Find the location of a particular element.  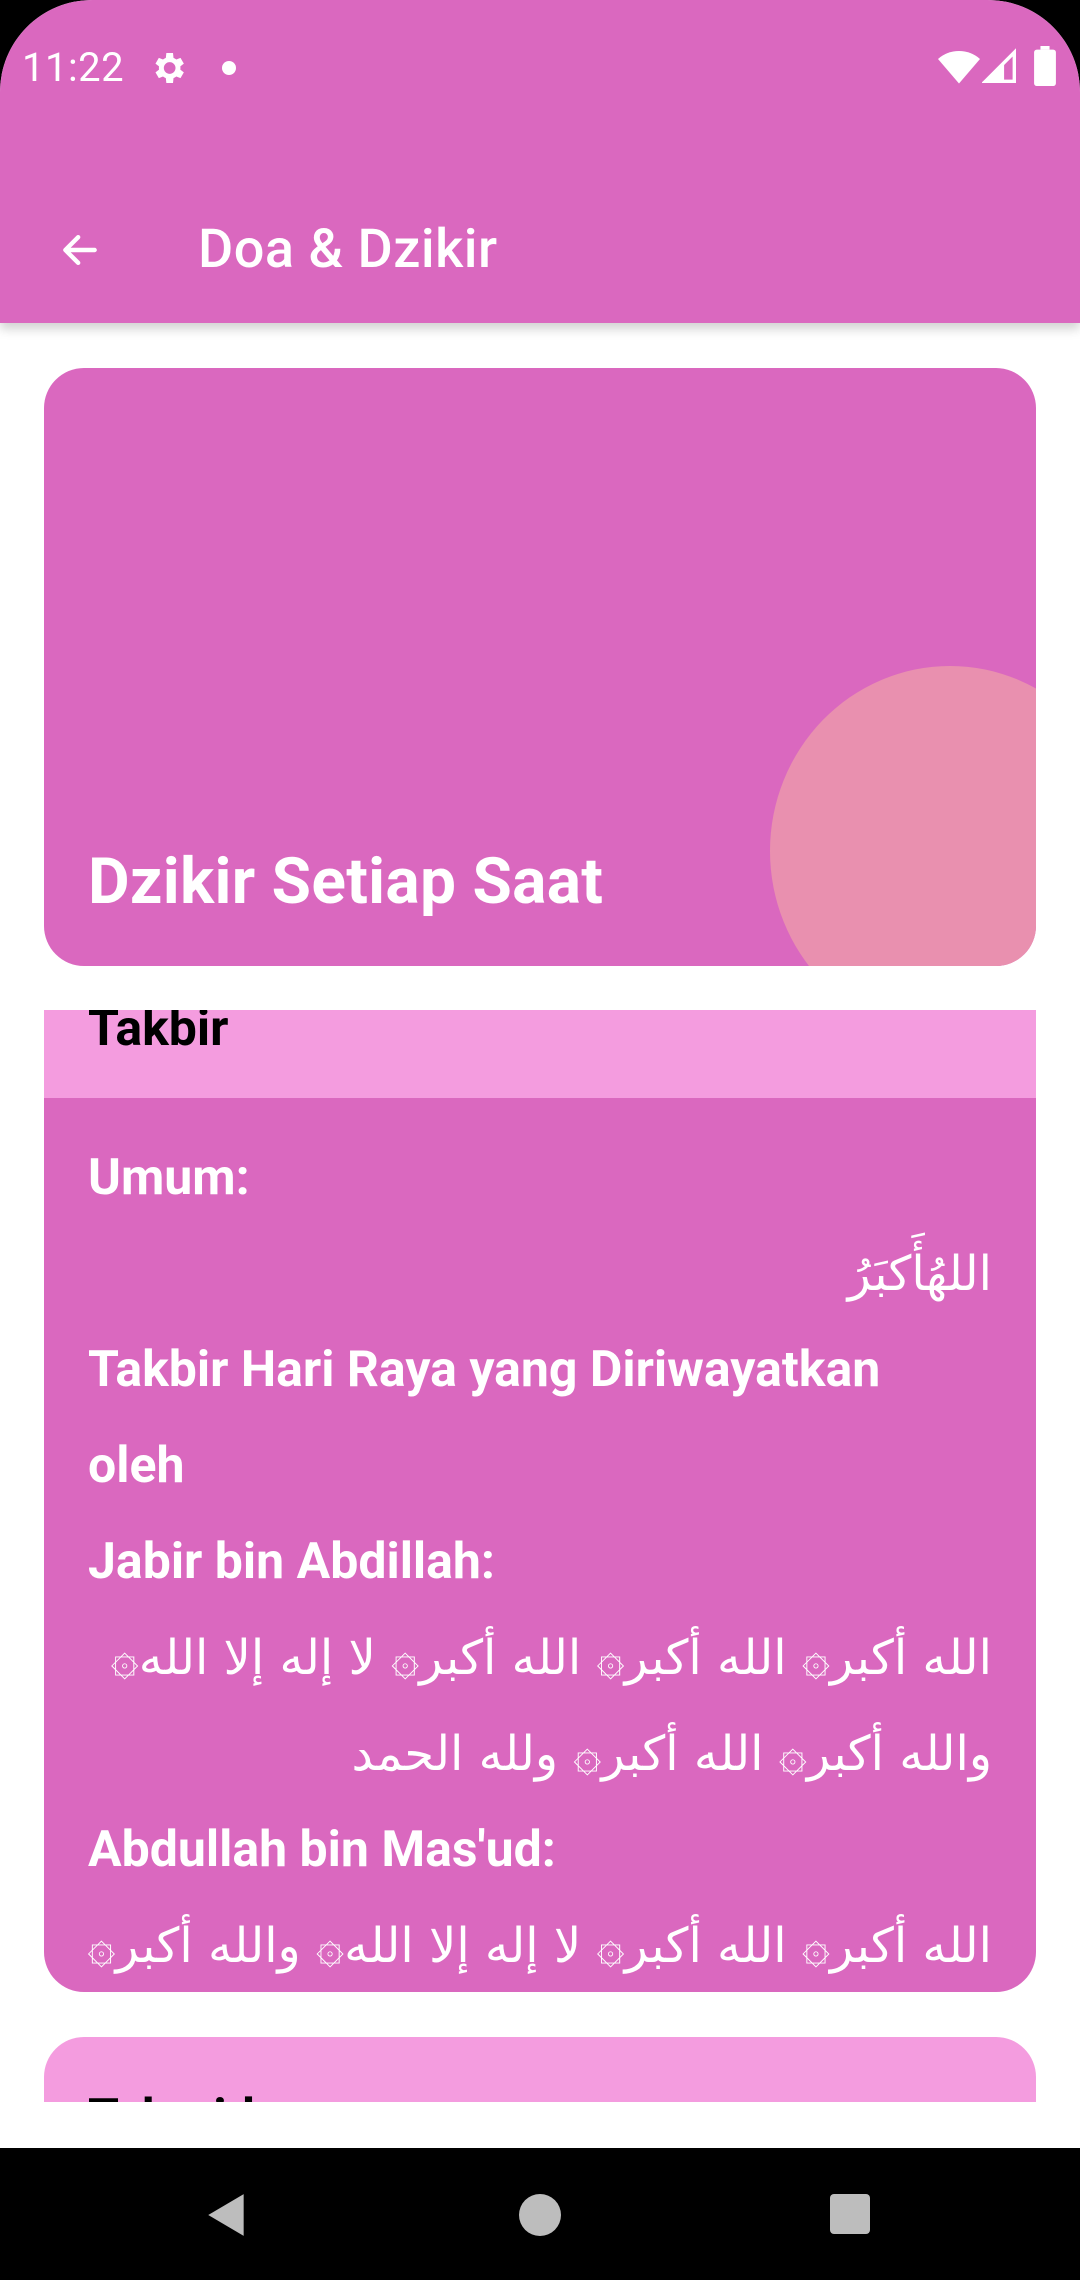

navigation-bar is located at coordinates (540, 2214).